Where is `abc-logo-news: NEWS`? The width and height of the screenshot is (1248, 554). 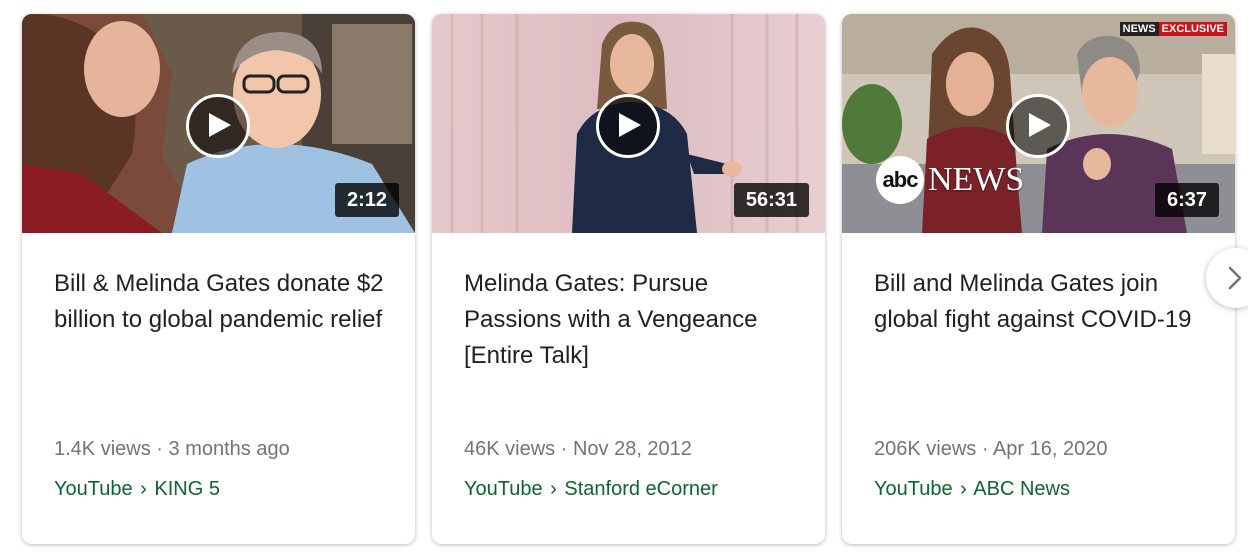
abc-logo-news: NEWS is located at coordinates (976, 179).